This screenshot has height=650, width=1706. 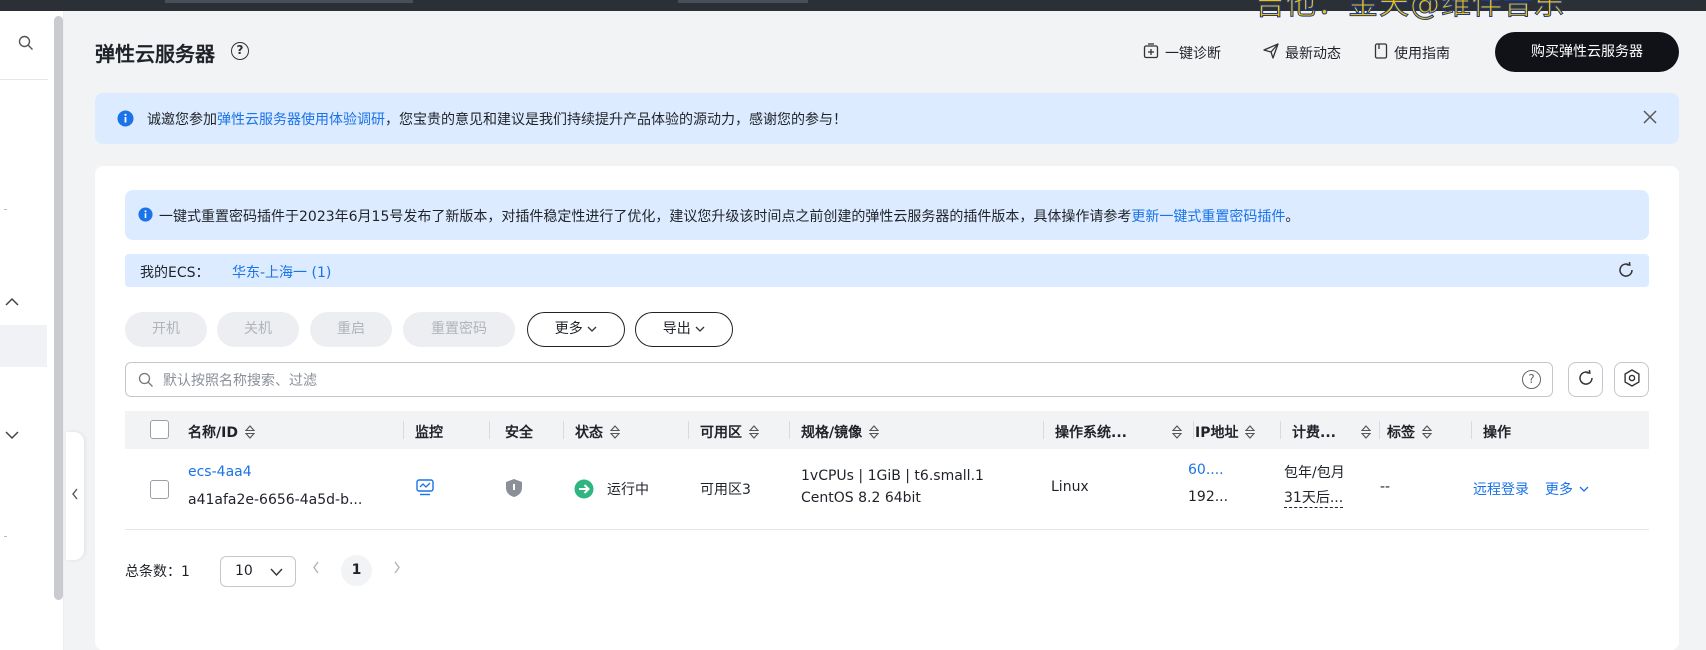 What do you see at coordinates (832, 433) in the screenshot?
I see `column-spec-label: 规格/镜像` at bounding box center [832, 433].